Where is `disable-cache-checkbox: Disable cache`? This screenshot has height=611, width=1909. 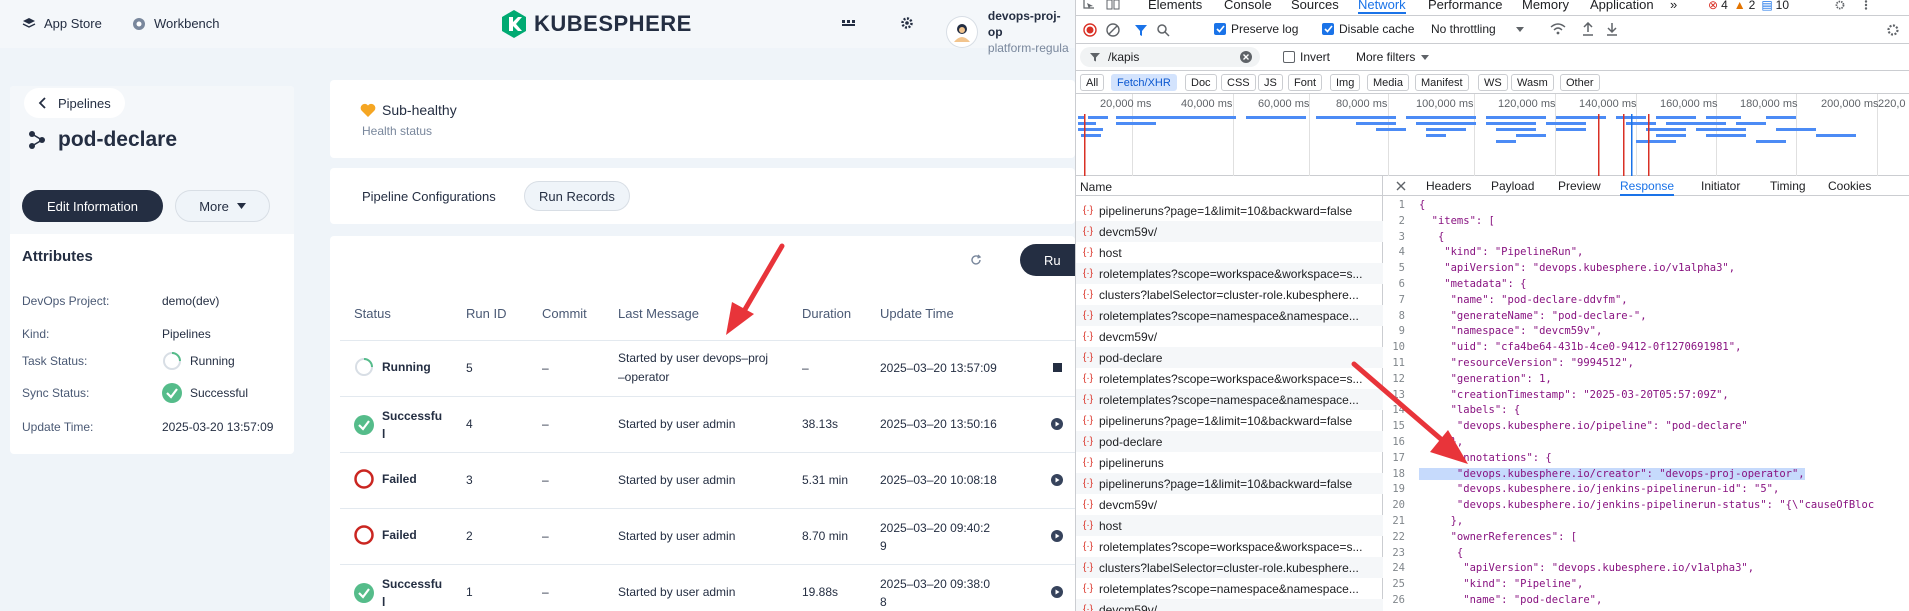
disable-cache-checkbox: Disable cache is located at coordinates (1368, 29).